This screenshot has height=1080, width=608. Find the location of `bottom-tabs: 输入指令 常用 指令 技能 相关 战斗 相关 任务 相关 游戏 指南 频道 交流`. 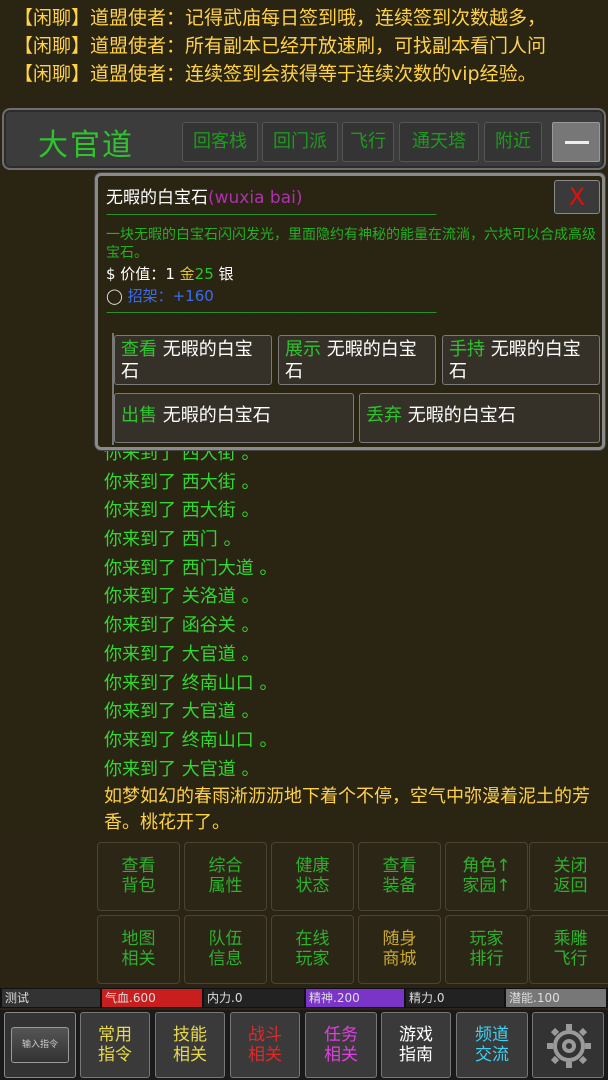

bottom-tabs: 输入指令 常用 指令 技能 相关 战斗 相关 任务 相关 游戏 指南 频道 交流 is located at coordinates (304, 1045).